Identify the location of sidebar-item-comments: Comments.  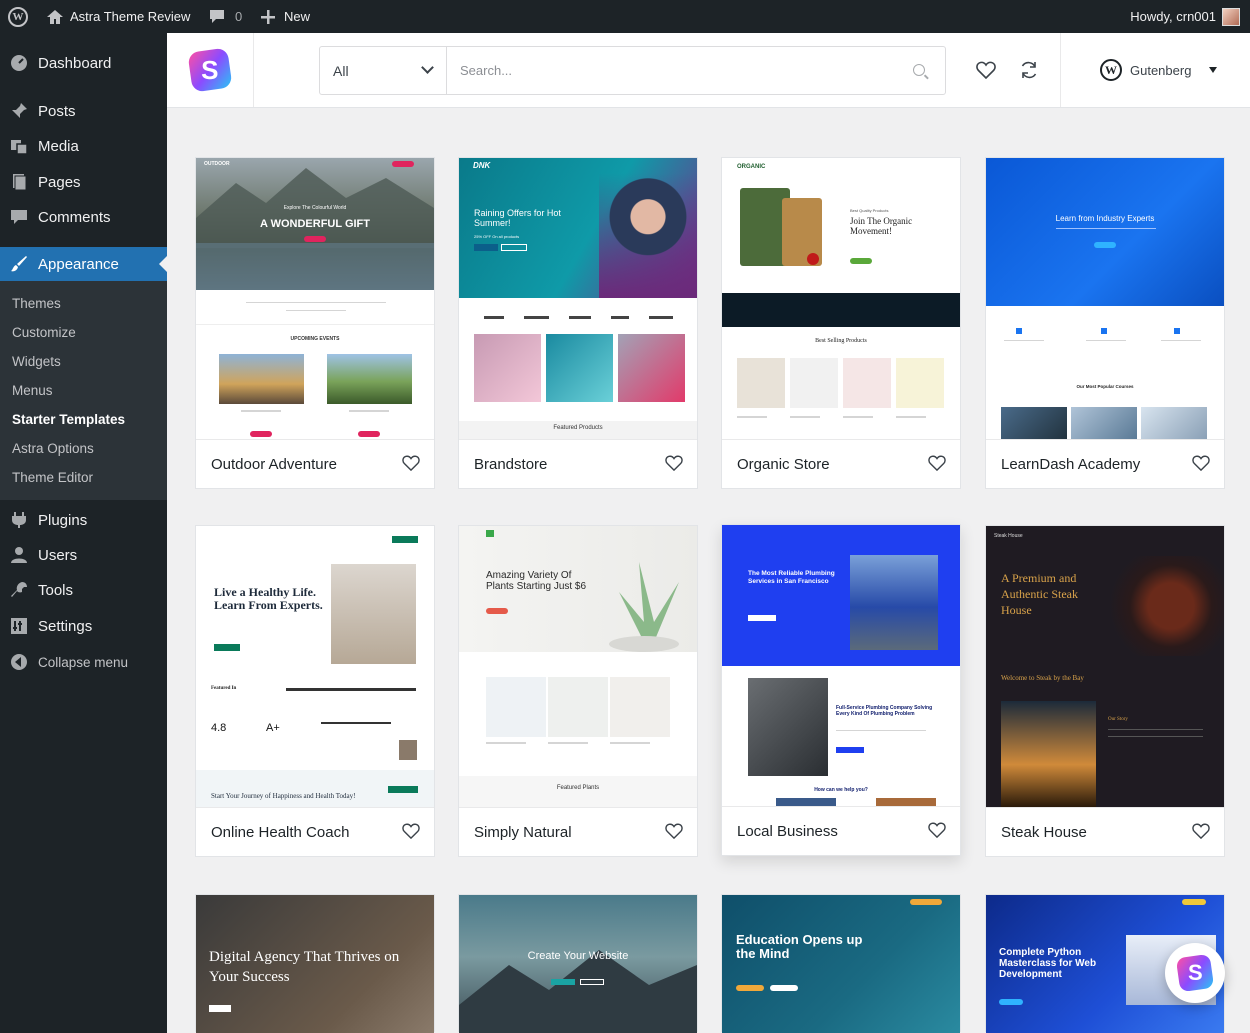
(83, 217).